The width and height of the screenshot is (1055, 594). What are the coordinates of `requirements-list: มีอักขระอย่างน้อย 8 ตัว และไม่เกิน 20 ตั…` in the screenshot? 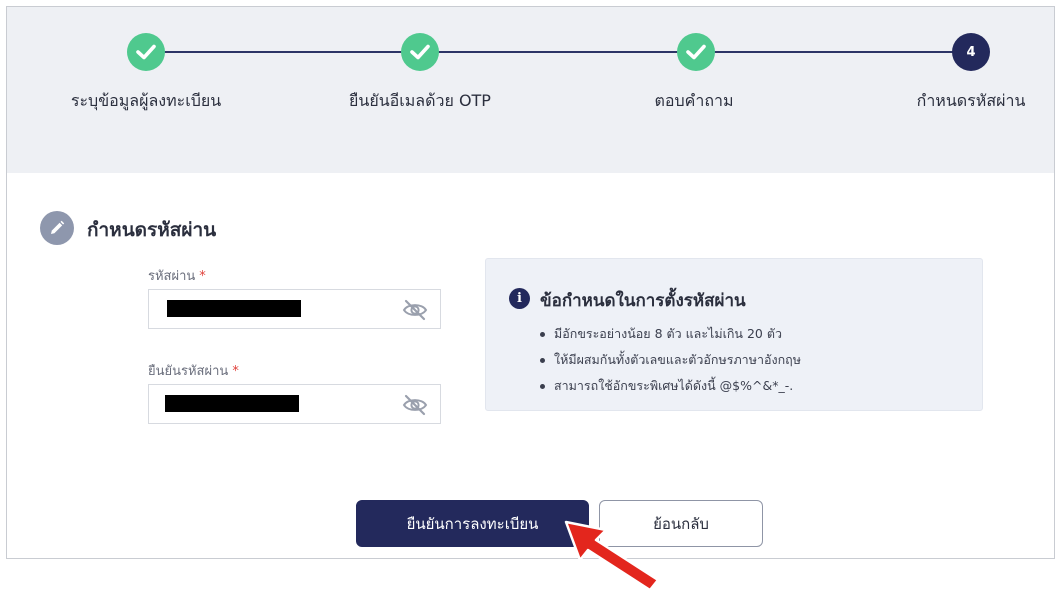 It's located at (670, 362).